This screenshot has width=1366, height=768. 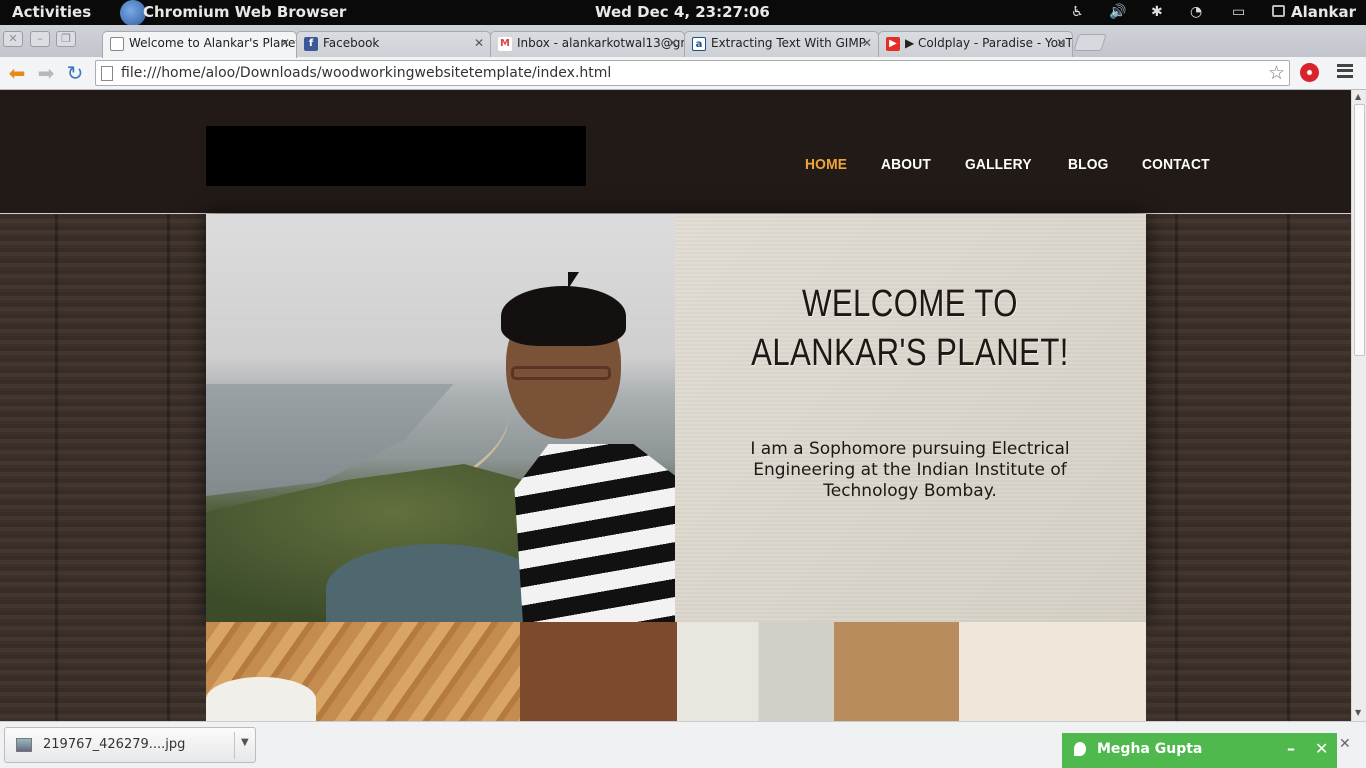 I want to click on tab-gimp: a Extracting Text With GIMP ✕, so click(x=781, y=44).